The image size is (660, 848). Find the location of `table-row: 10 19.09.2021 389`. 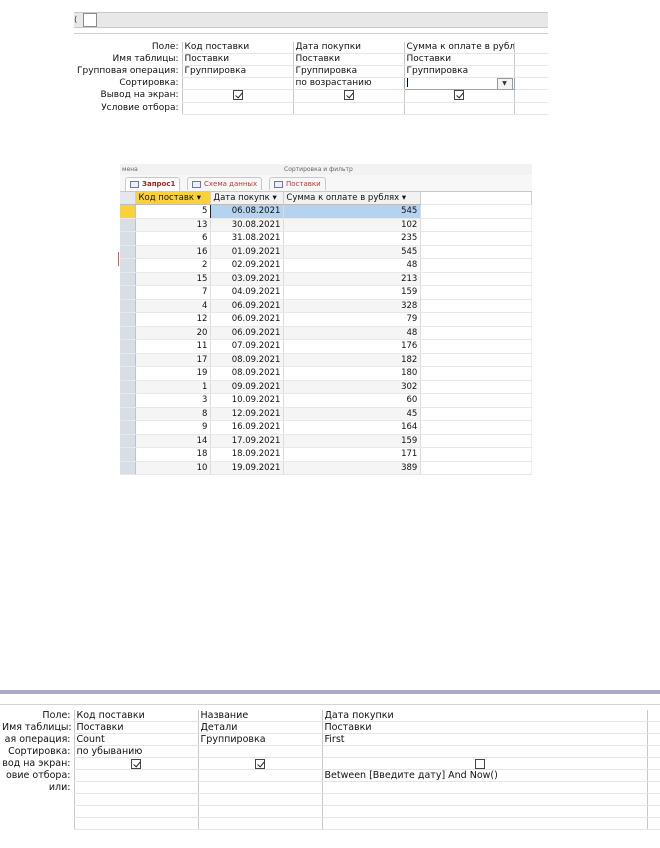

table-row: 10 19.09.2021 389 is located at coordinates (326, 468).